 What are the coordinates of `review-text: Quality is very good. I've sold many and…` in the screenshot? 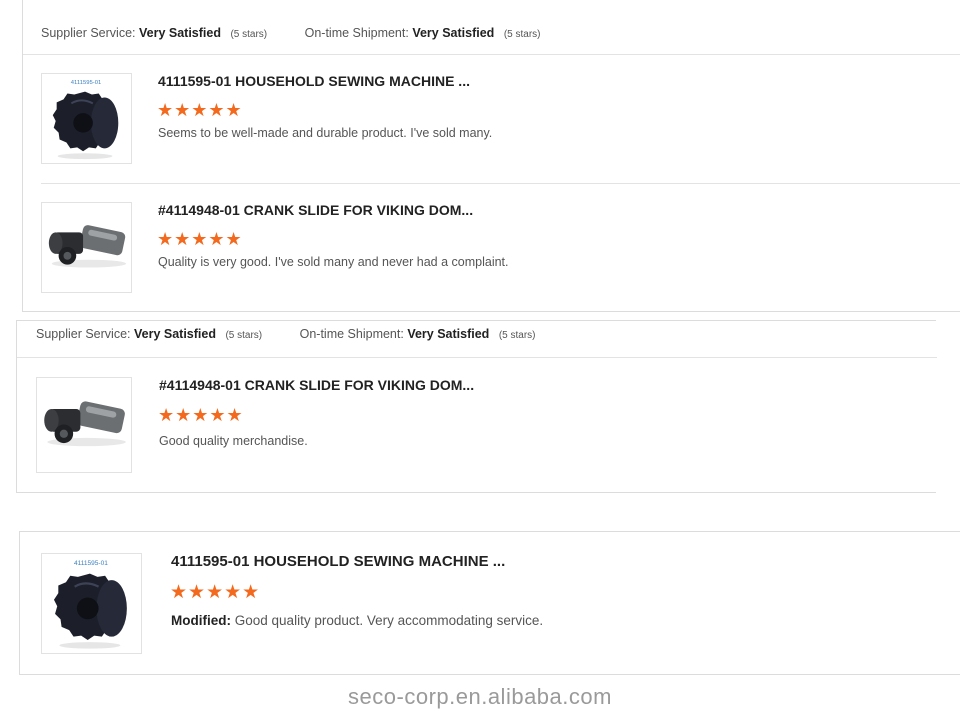 It's located at (333, 262).